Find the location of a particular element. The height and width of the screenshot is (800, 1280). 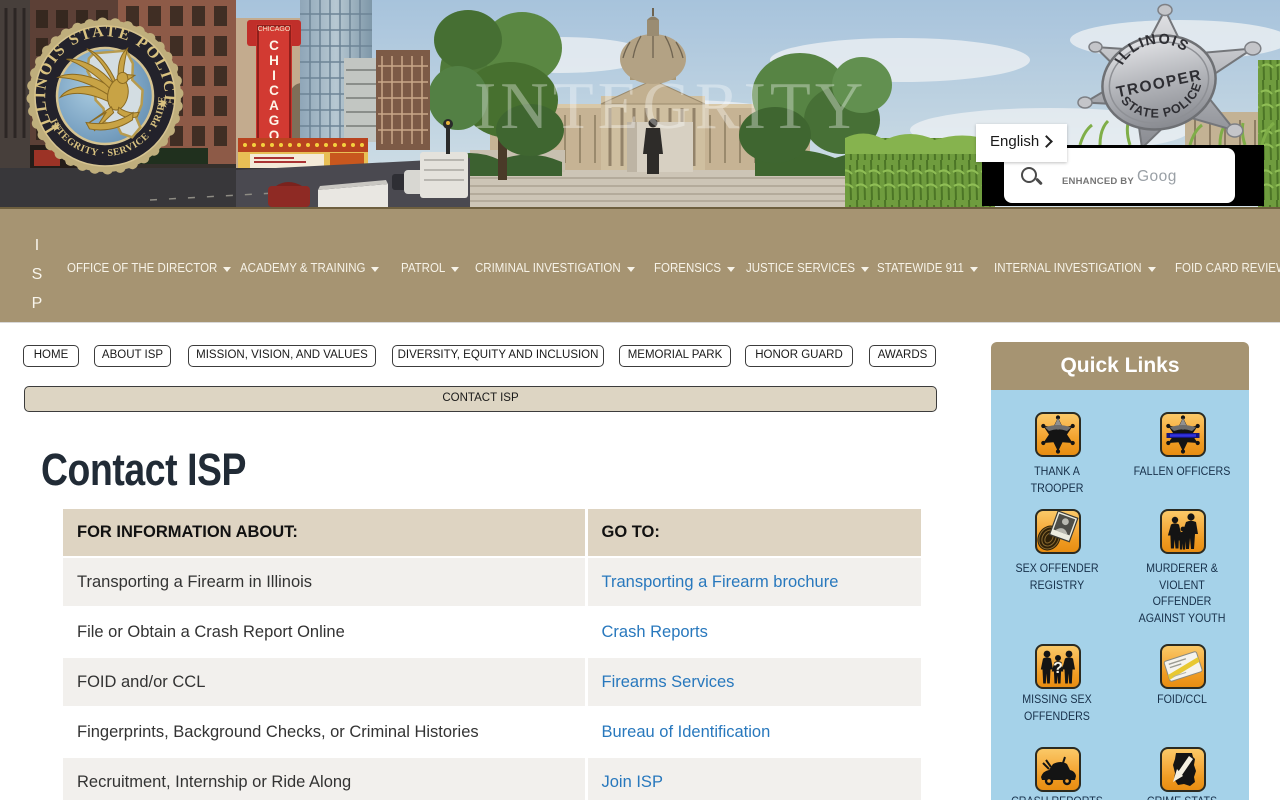

svg-text: A is located at coordinates (274, 105).